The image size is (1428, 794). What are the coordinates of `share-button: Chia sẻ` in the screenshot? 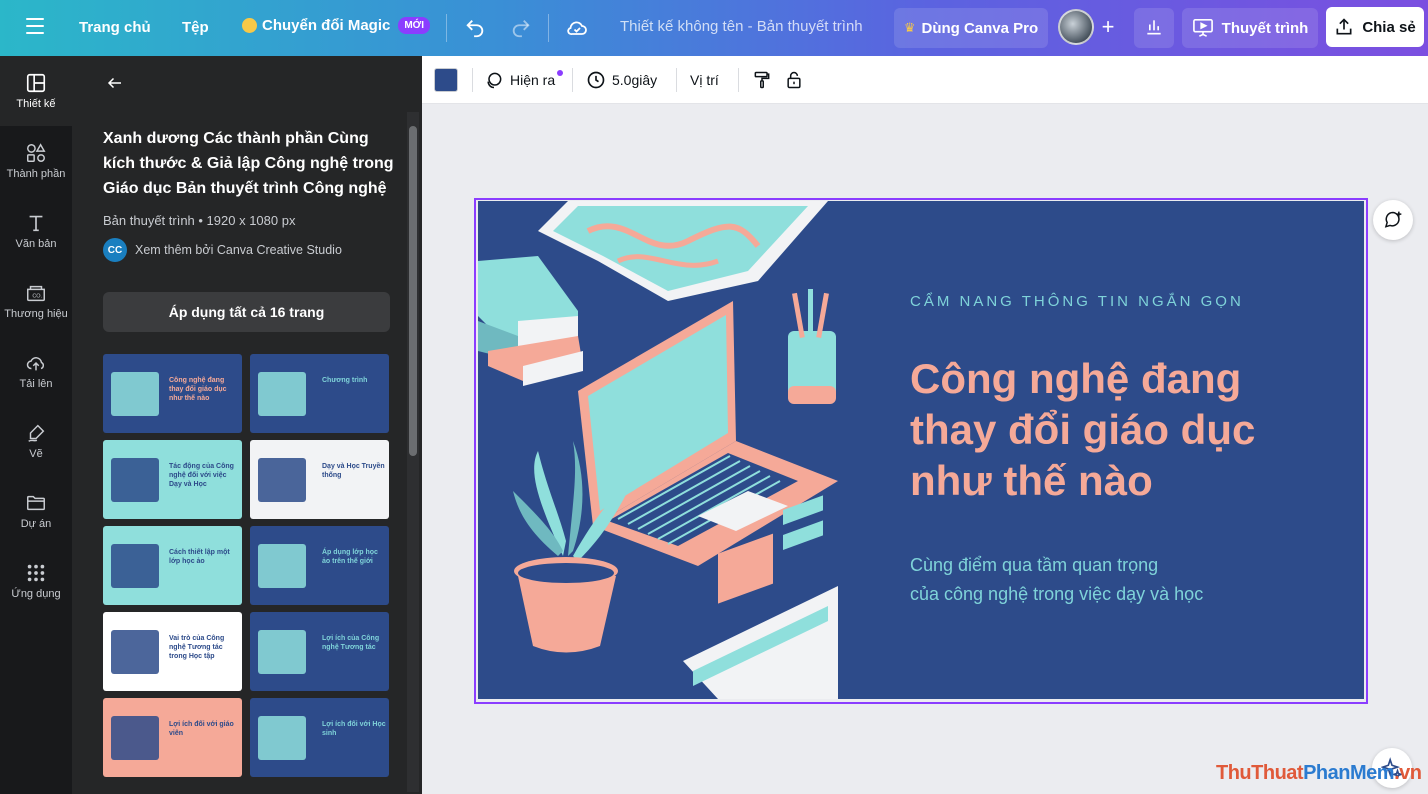 It's located at (1375, 27).